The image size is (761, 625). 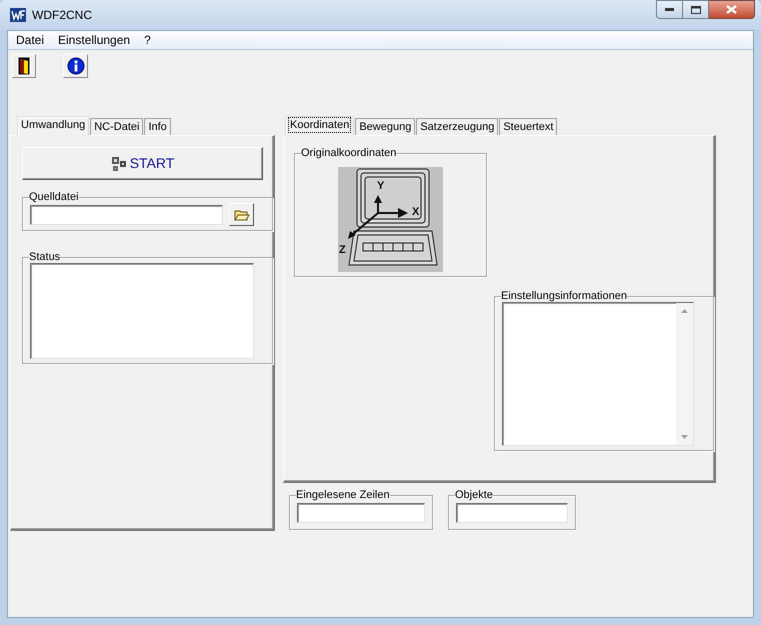 I want to click on status-text-area, so click(x=142, y=311).